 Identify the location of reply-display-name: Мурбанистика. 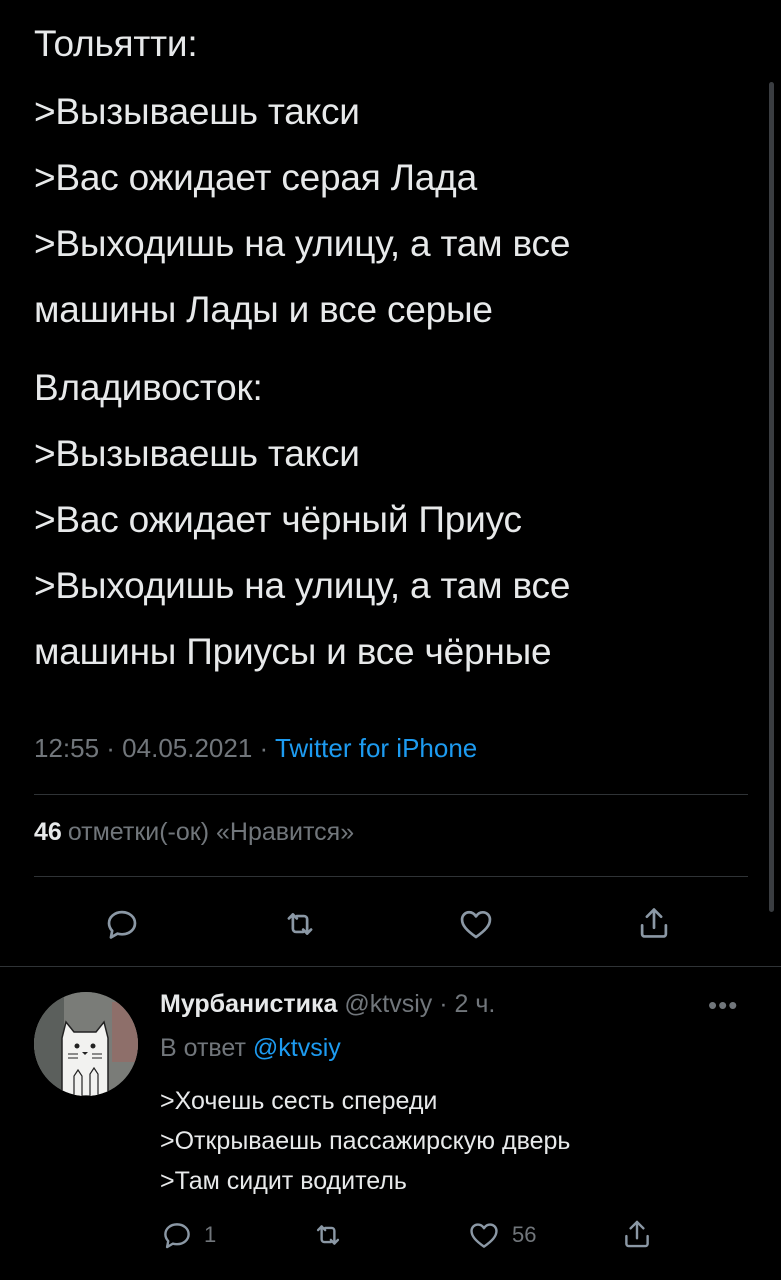
(248, 1004).